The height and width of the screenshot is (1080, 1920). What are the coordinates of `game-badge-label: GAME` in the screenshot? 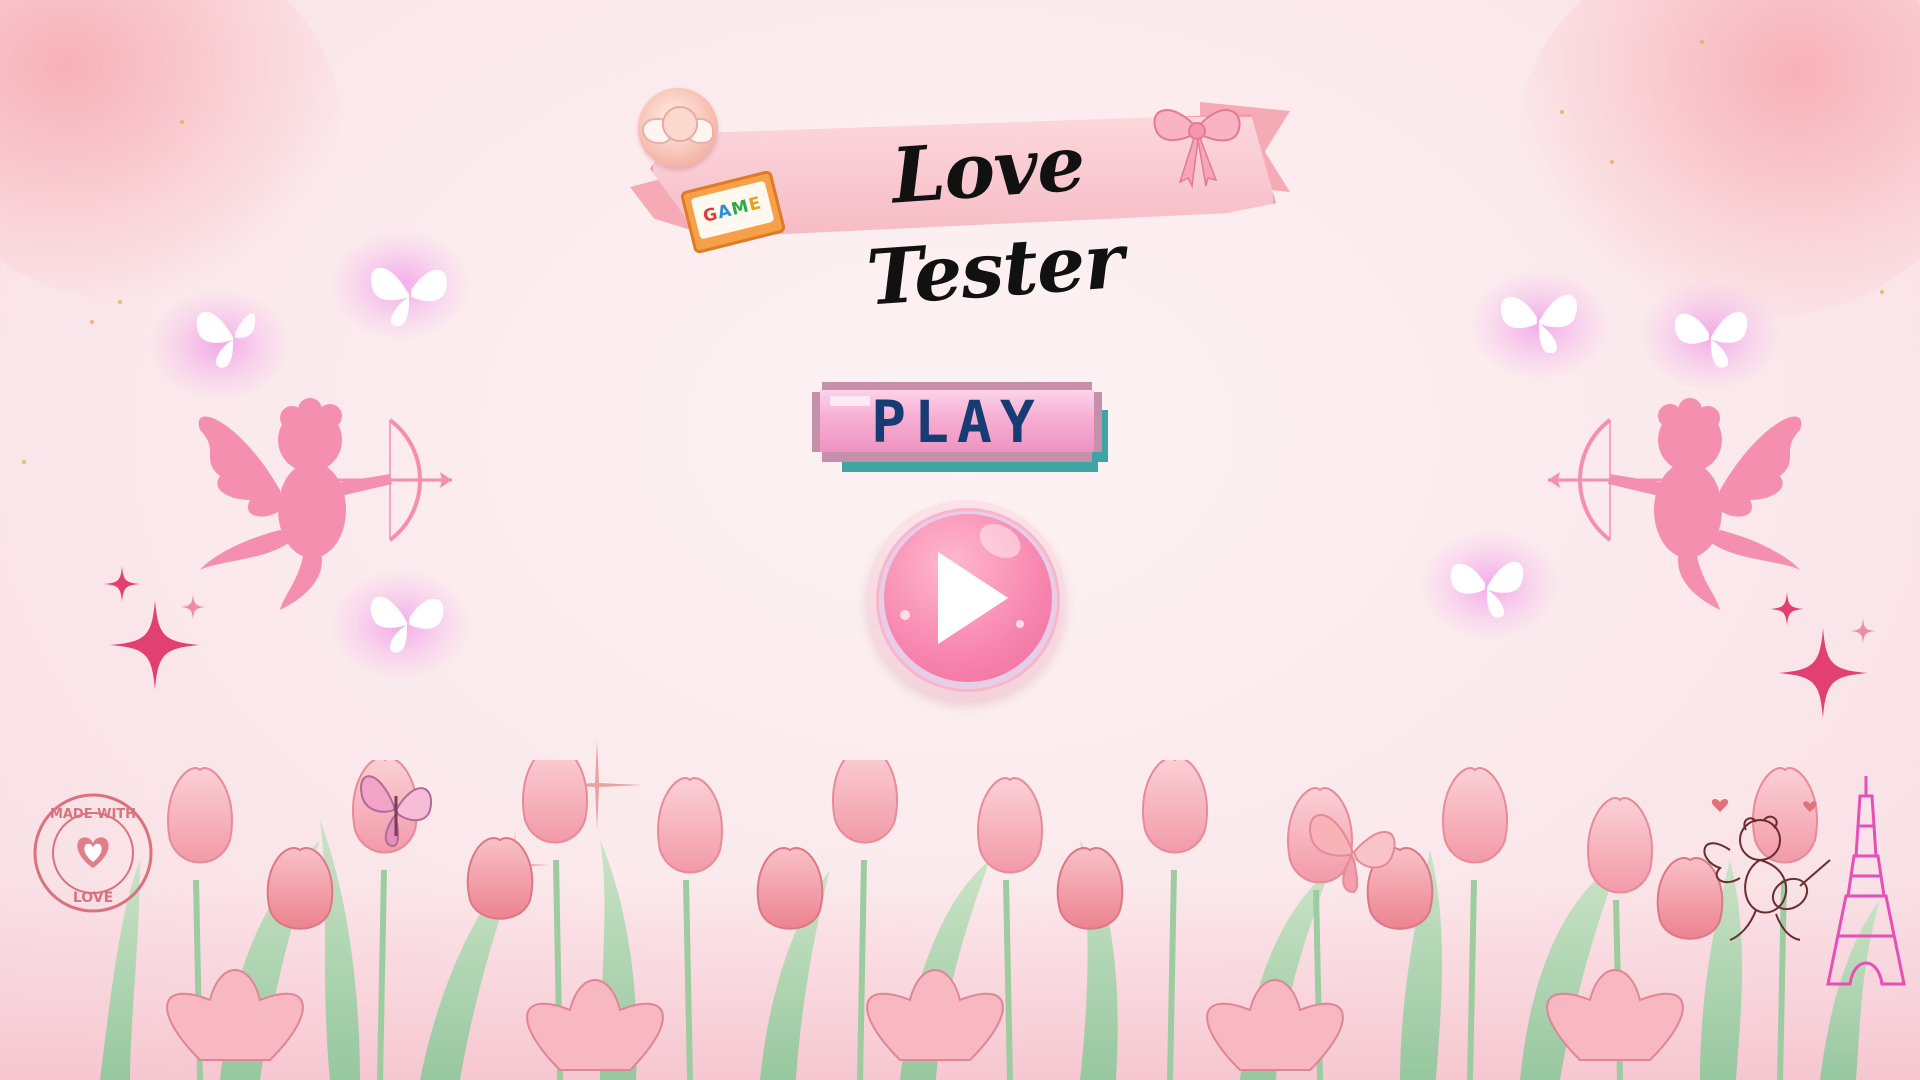 It's located at (732, 210).